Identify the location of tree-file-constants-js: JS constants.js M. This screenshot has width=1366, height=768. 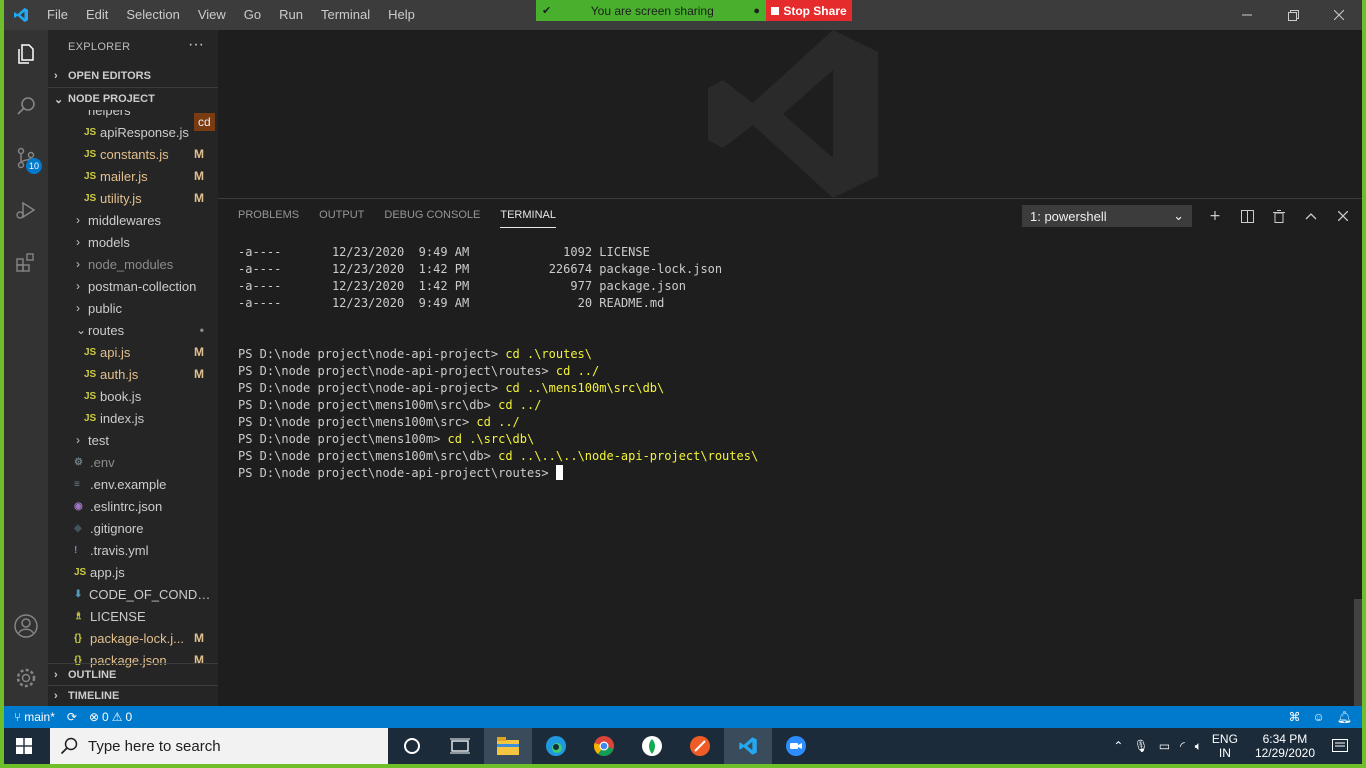
(133, 154).